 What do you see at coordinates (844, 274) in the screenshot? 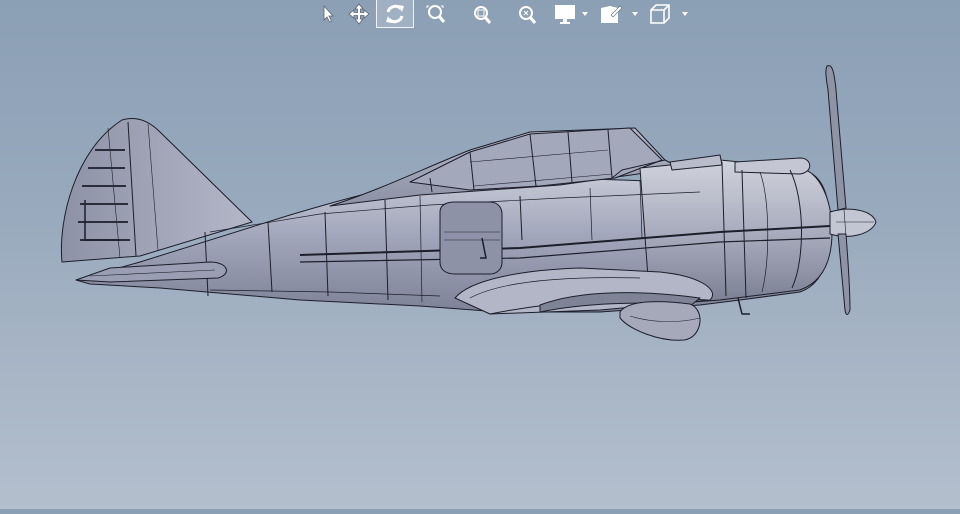
I see `propeller-blade-lower` at bounding box center [844, 274].